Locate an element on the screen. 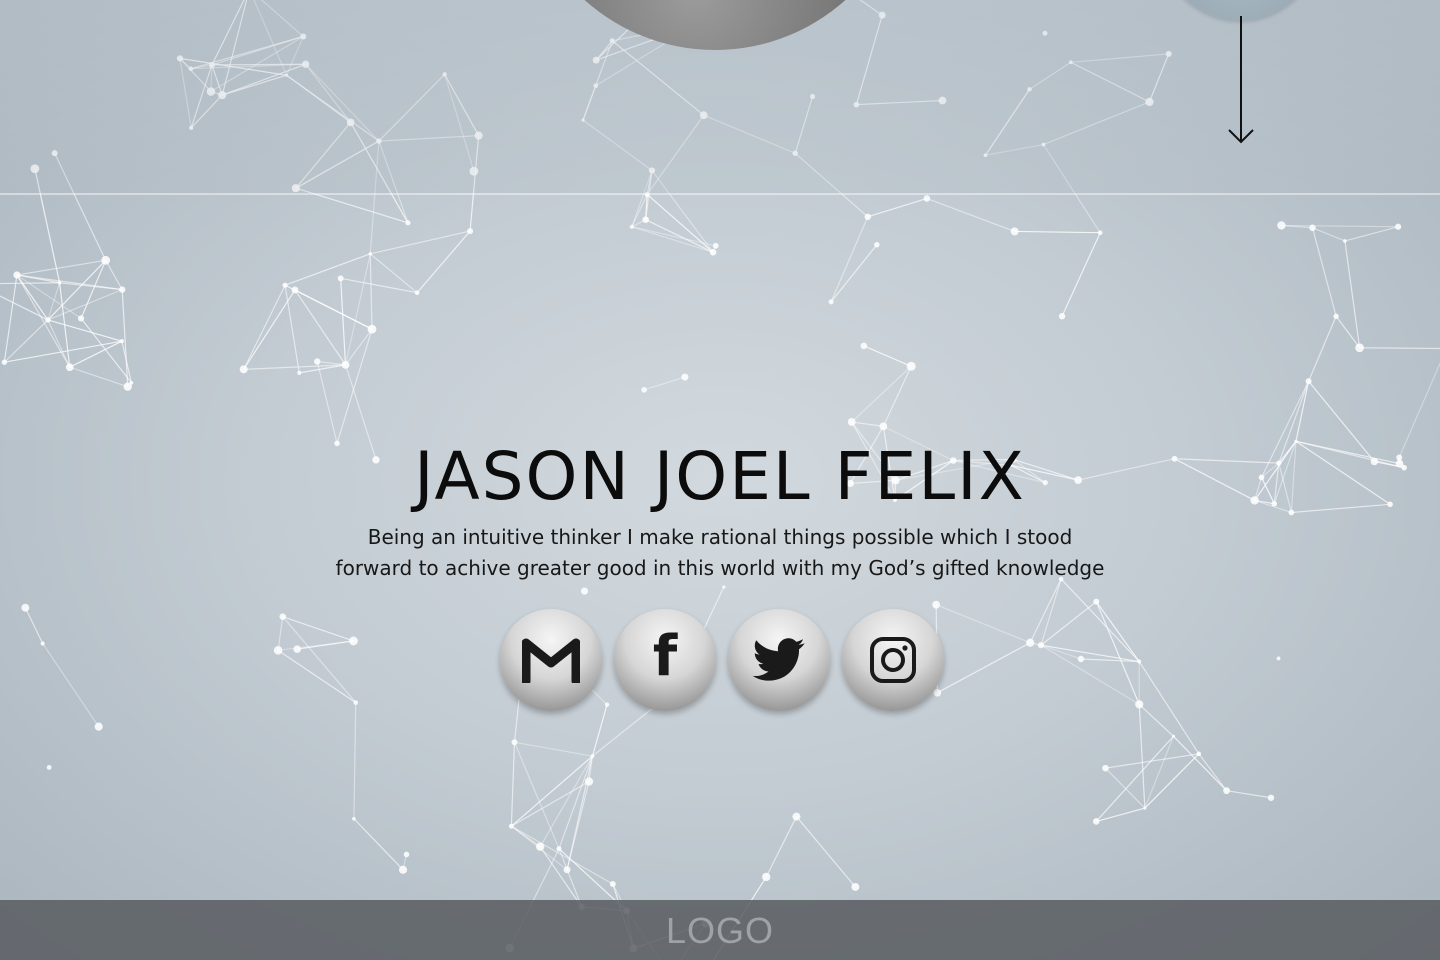 The width and height of the screenshot is (1440, 960). instagram-button is located at coordinates (893, 660).